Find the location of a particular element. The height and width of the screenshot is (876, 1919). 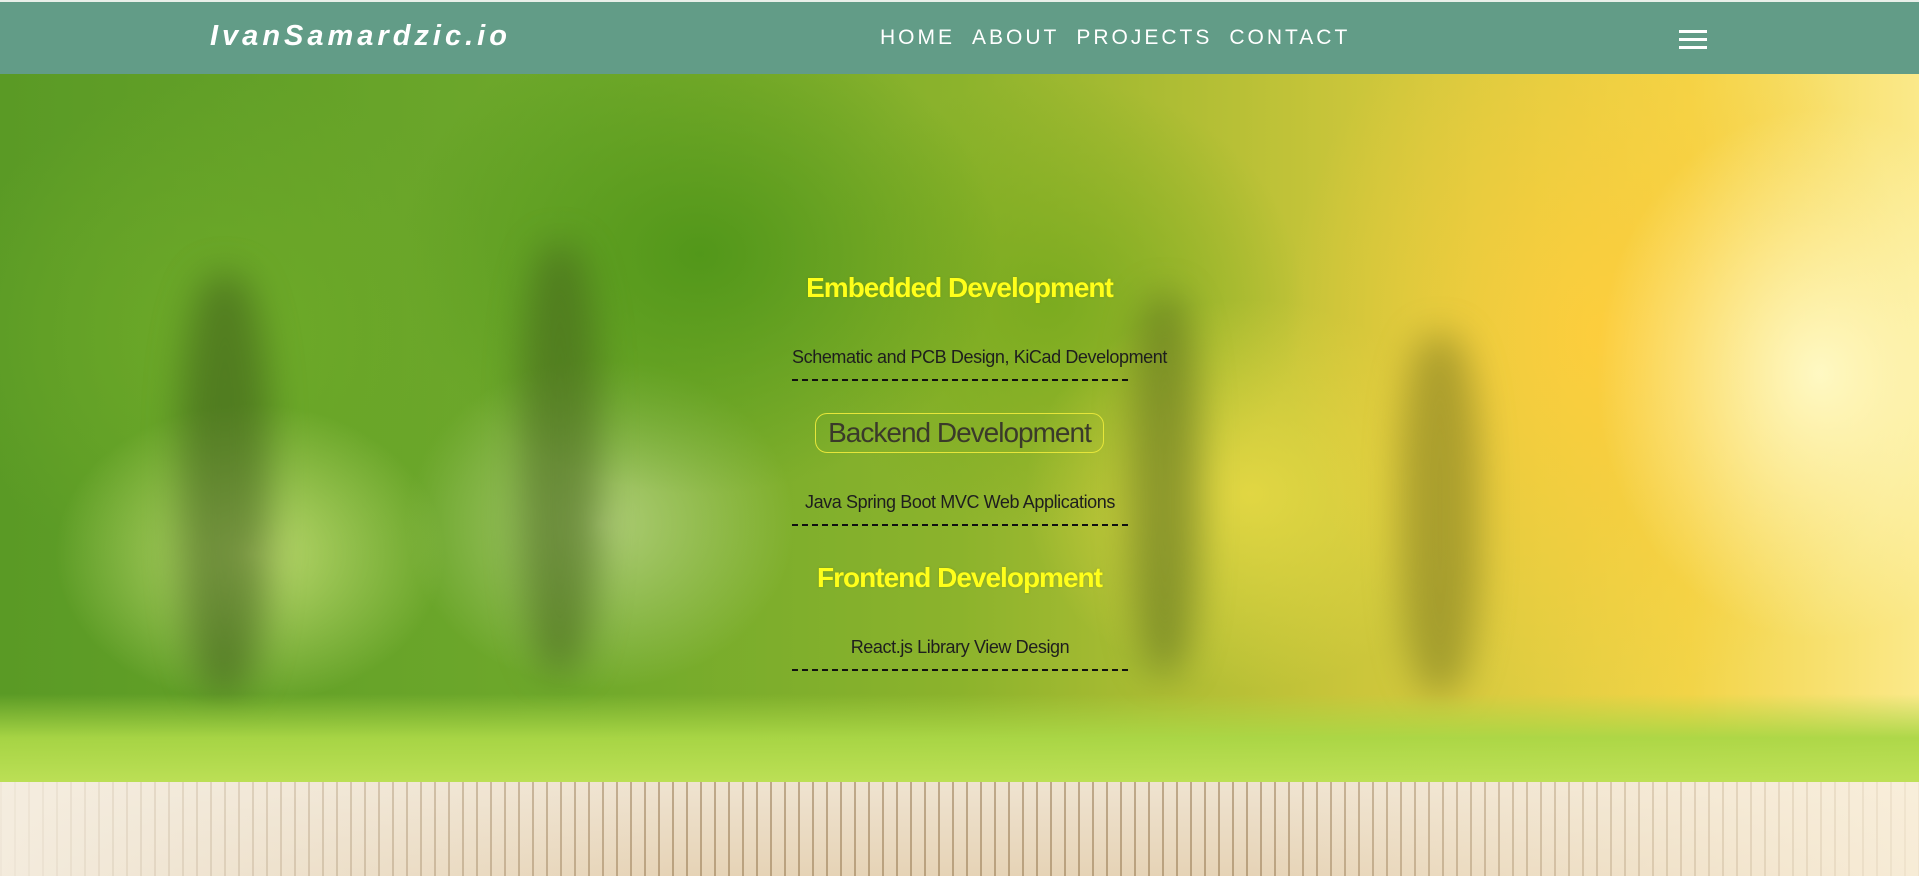

nav-projects-link: PROJECTS is located at coordinates (1144, 38).